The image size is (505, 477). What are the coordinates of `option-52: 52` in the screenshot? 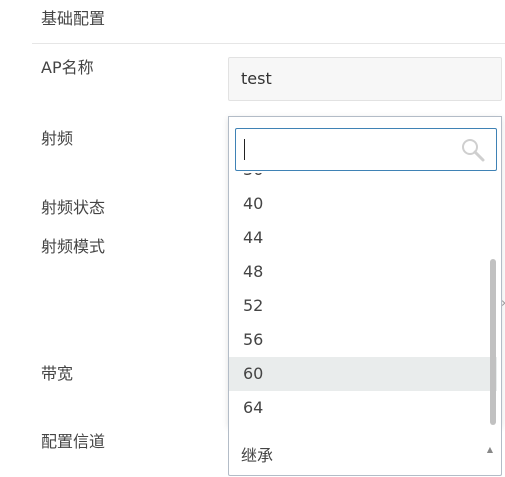 It's located at (363, 306).